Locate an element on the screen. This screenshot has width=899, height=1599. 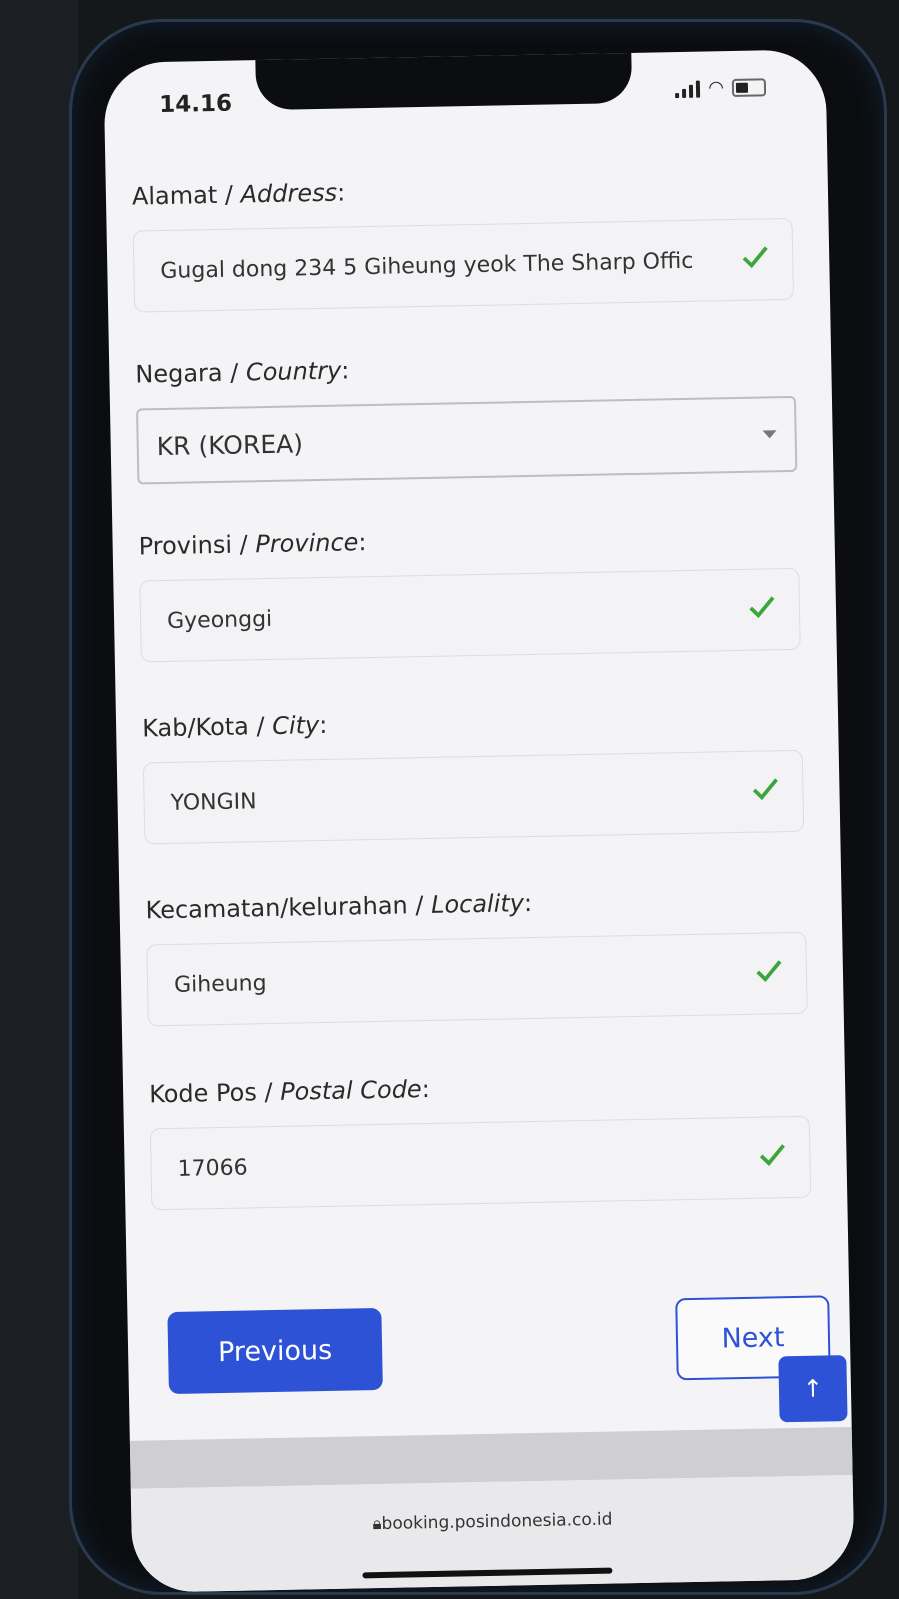
locality-field: Giheung is located at coordinates (477, 979).